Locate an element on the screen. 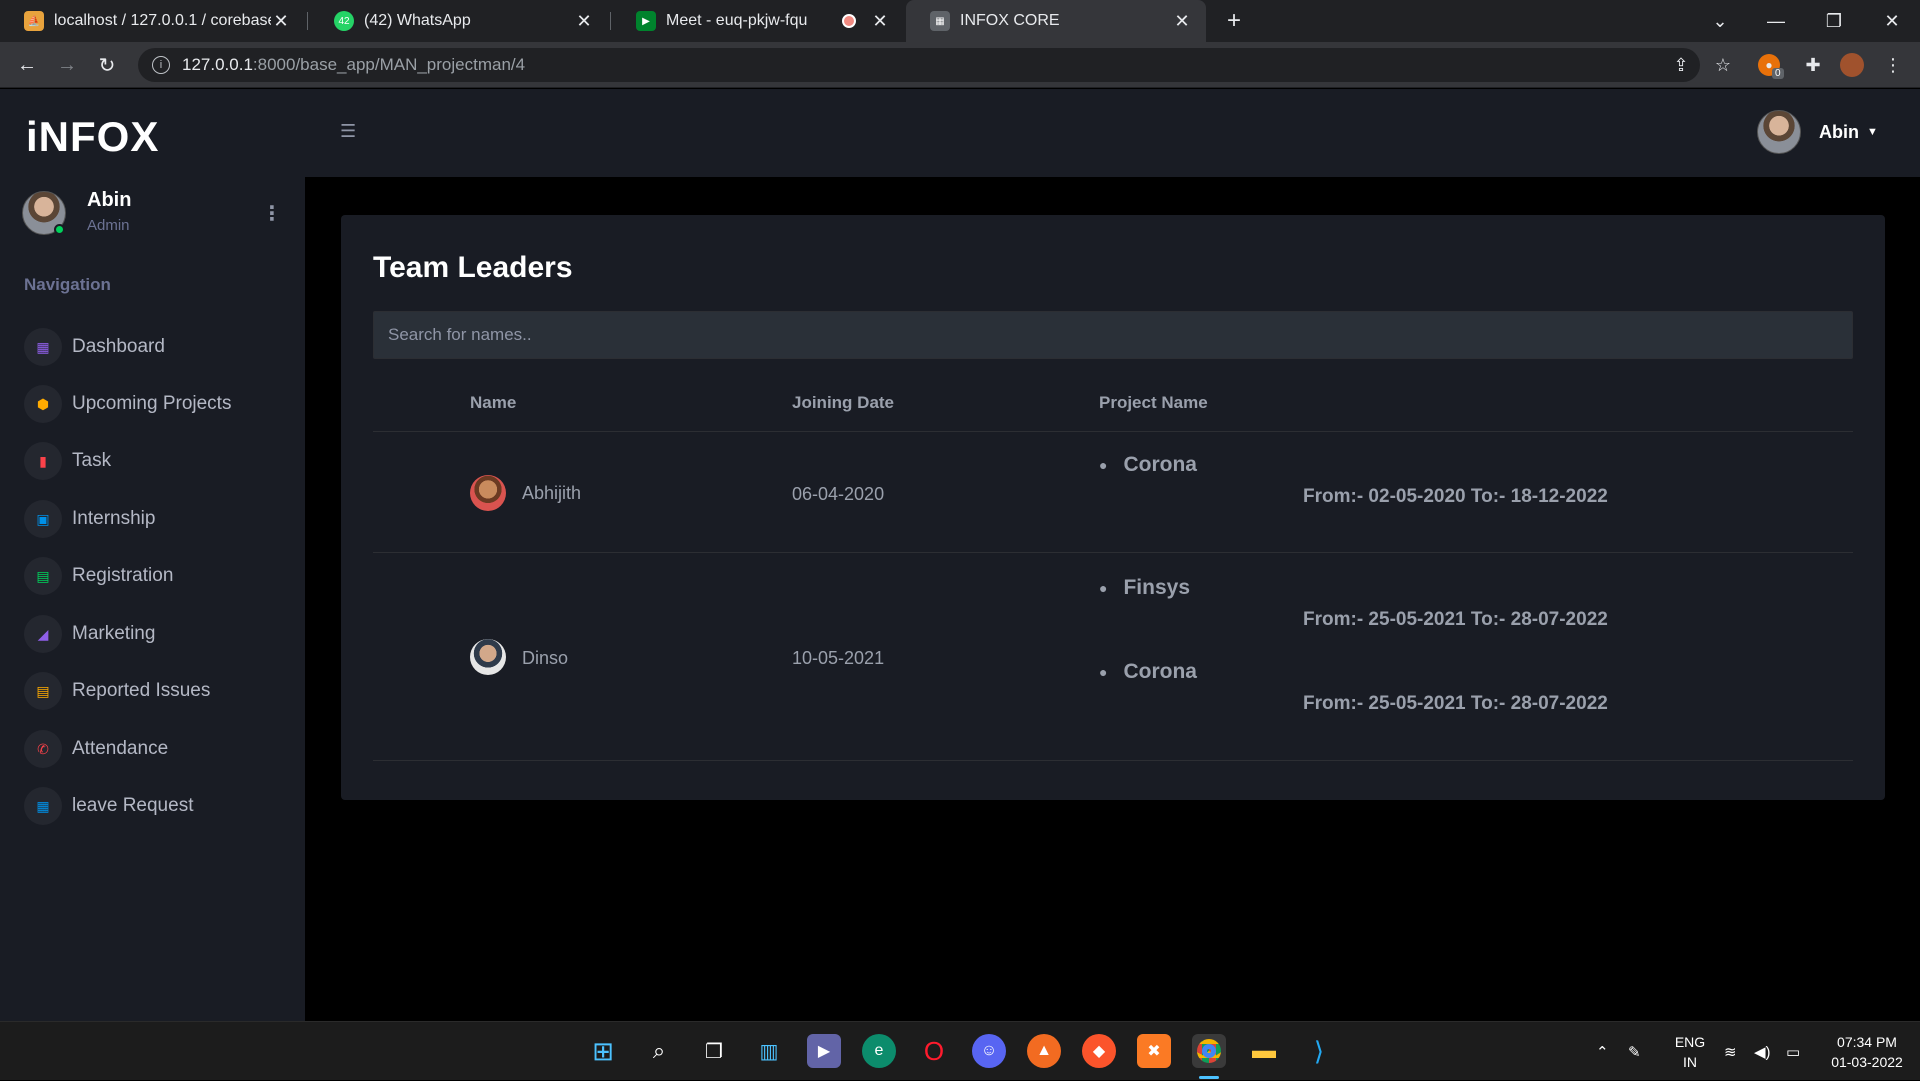 The image size is (1920, 1081). chrome-menu-icon: ⋮ is located at coordinates (1893, 65).